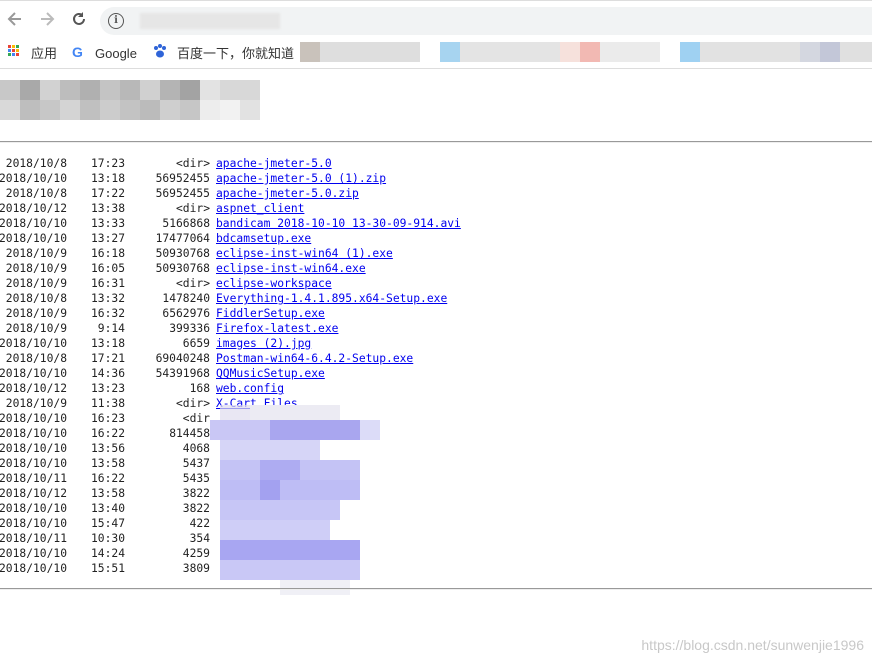 This screenshot has height=665, width=872. What do you see at coordinates (436, 508) in the screenshot?
I see `table-row: 2018/10/10 13:40 3822` at bounding box center [436, 508].